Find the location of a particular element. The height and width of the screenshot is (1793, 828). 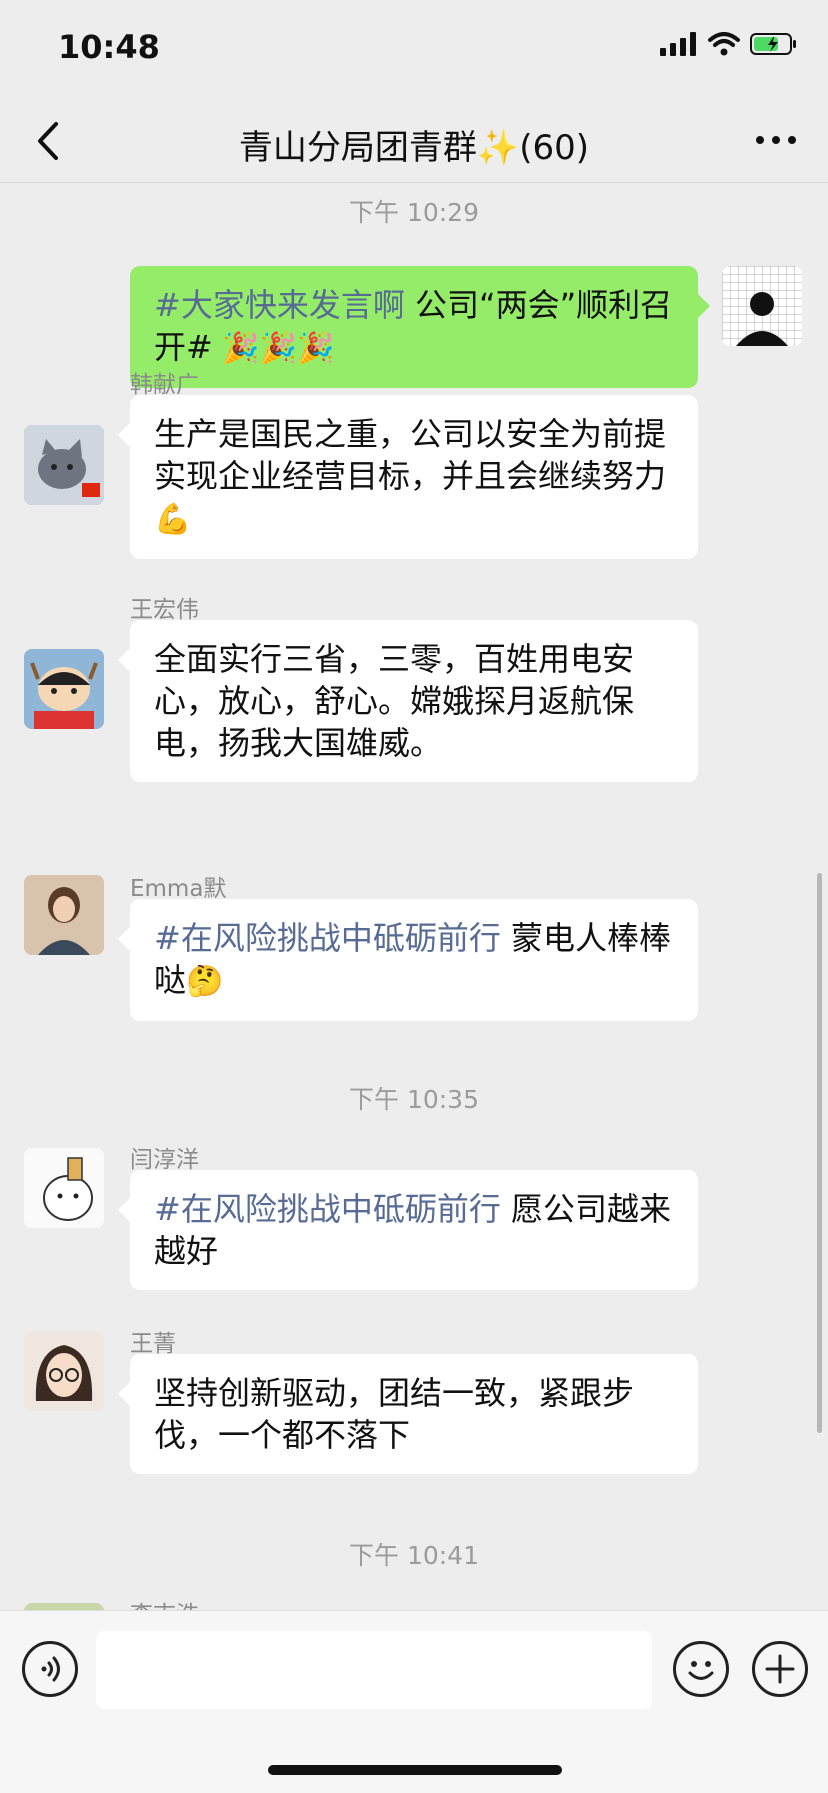

cat-avatar-icon is located at coordinates (64, 465).